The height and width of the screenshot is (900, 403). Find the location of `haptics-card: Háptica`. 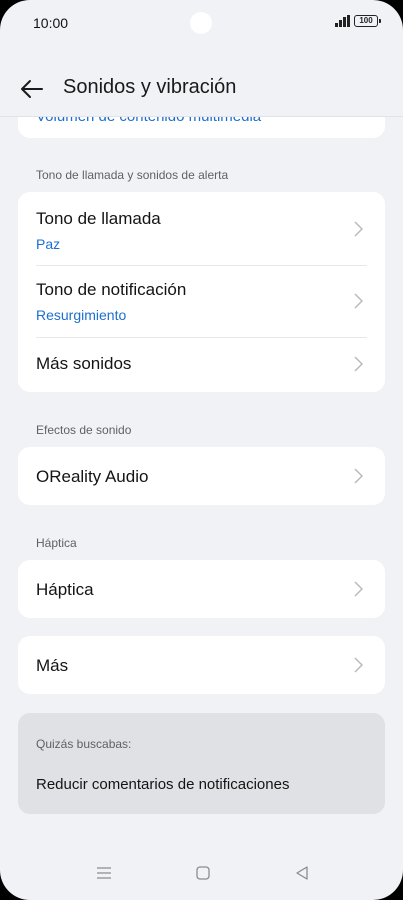

haptics-card: Háptica is located at coordinates (201, 589).